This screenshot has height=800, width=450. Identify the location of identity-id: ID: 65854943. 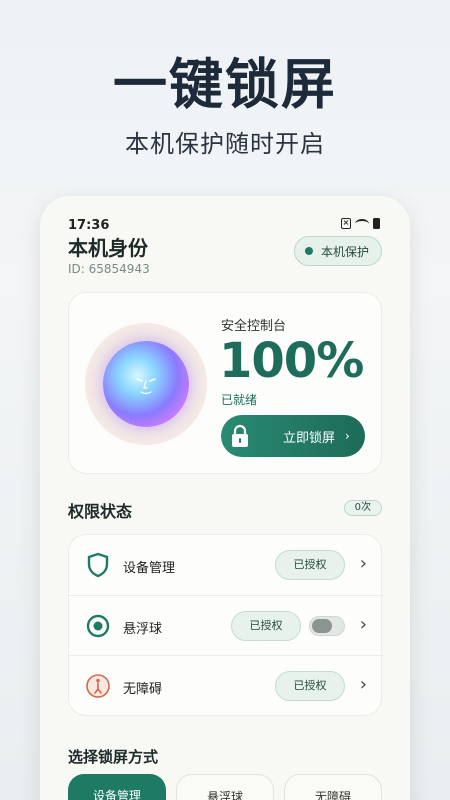
(109, 269).